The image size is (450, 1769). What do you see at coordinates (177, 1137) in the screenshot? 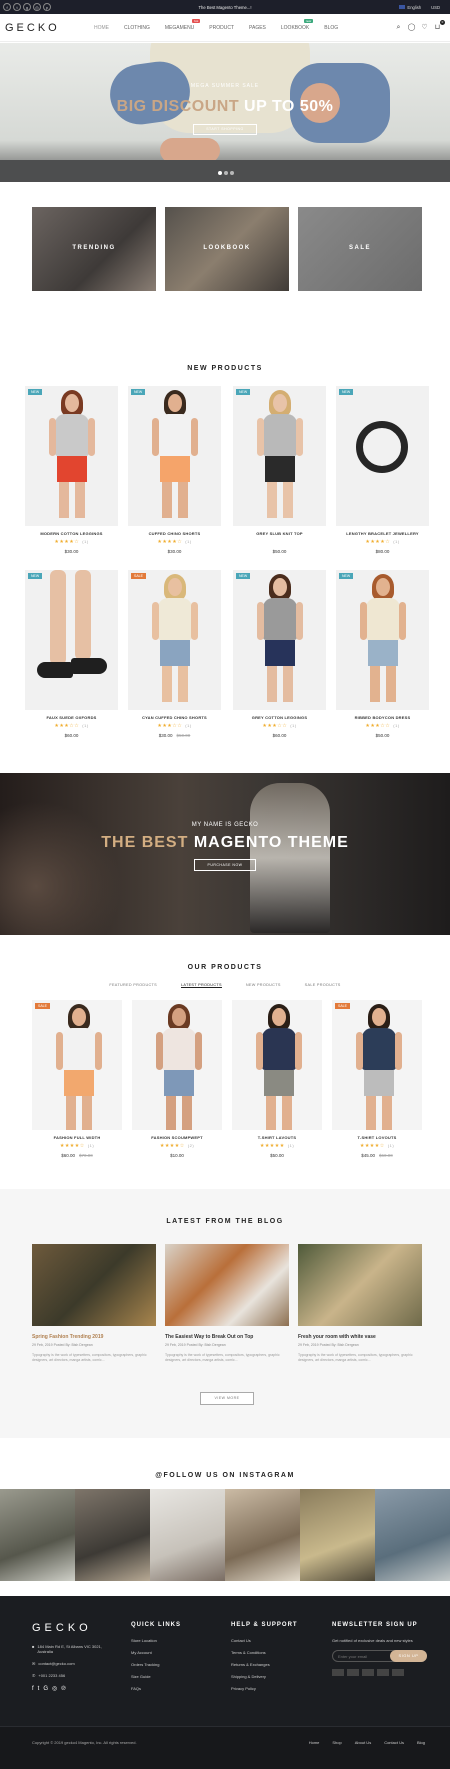
I see `product-name: FASHION SCOUMPWEPT` at bounding box center [177, 1137].